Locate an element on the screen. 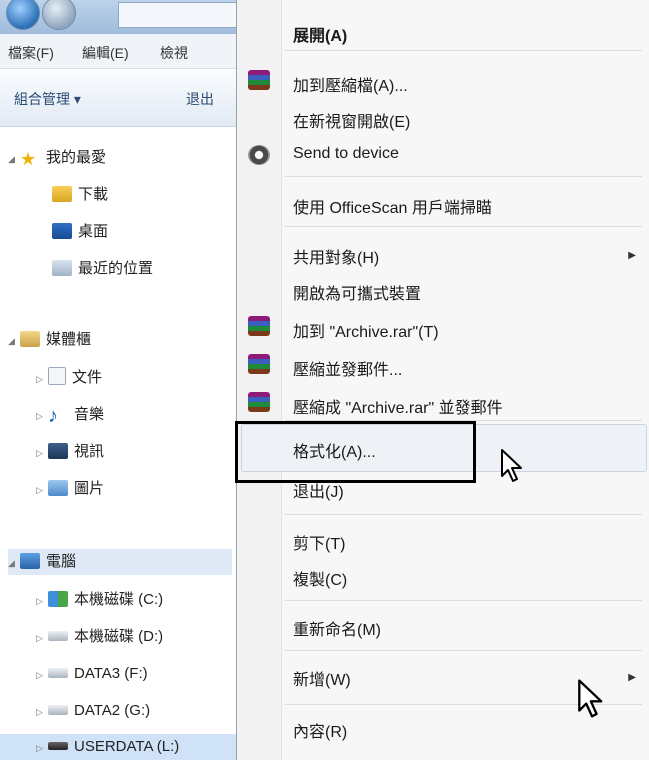  title-bar is located at coordinates (120, 17).